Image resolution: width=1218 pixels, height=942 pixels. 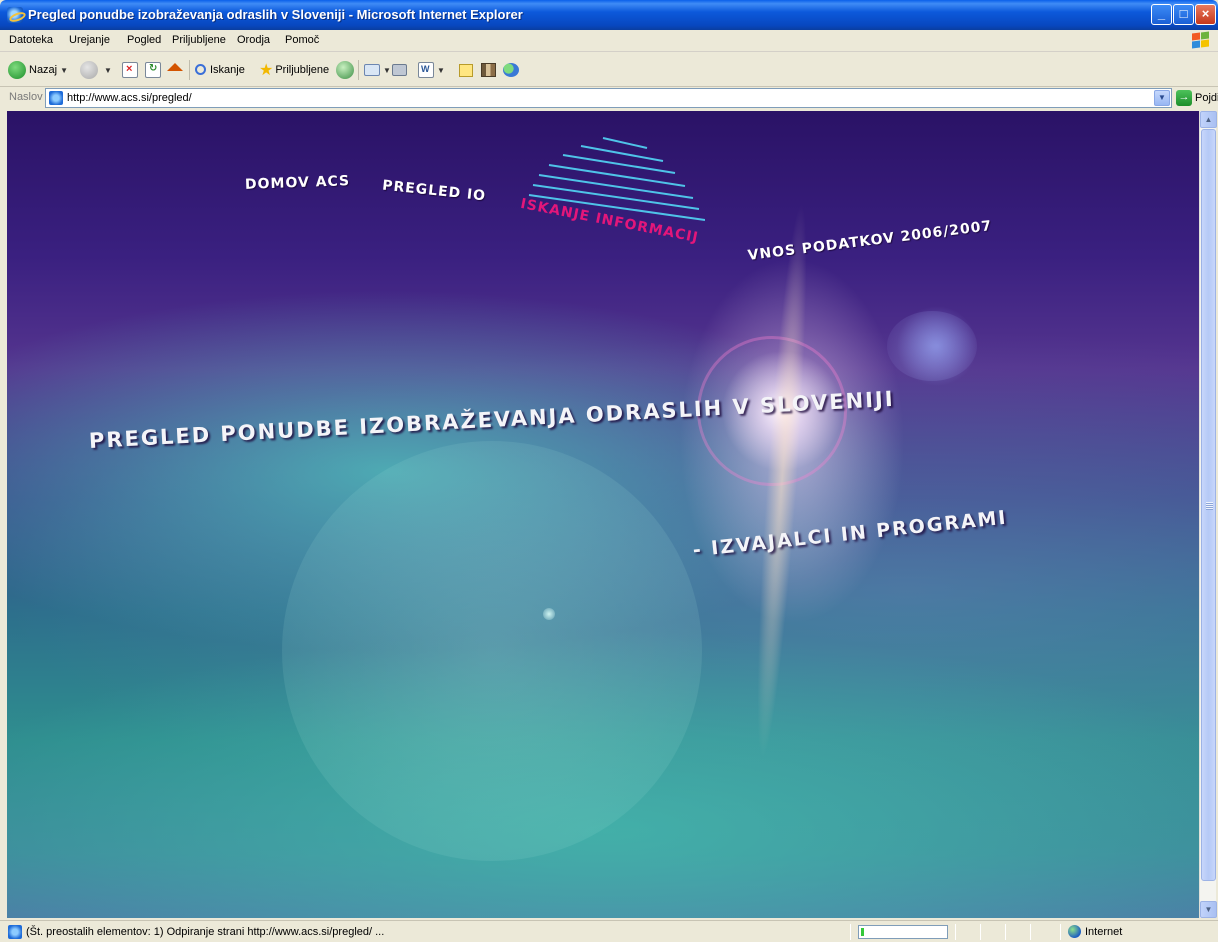 I want to click on home-button, so click(x=175, y=70).